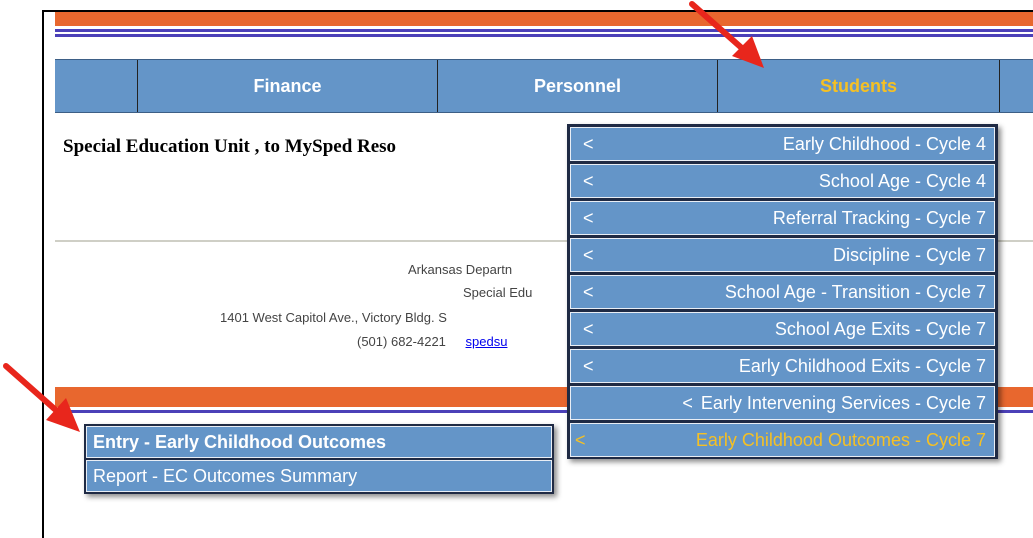 The width and height of the screenshot is (1033, 538). What do you see at coordinates (880, 328) in the screenshot?
I see `menu-item-label: School Age Exits - Cycle 7` at bounding box center [880, 328].